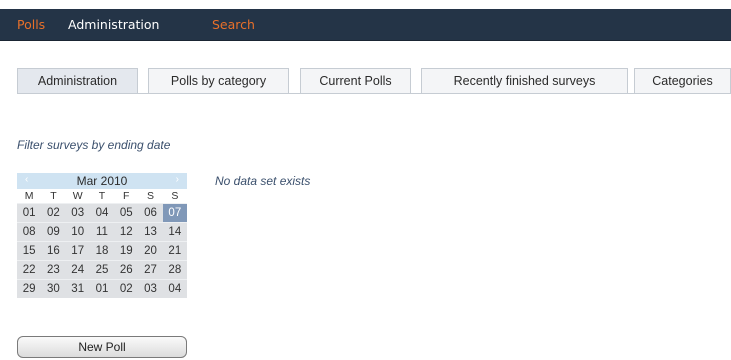 Image resolution: width=731 pixels, height=360 pixels. What do you see at coordinates (174, 213) in the screenshot?
I see `calendar-day: 07` at bounding box center [174, 213].